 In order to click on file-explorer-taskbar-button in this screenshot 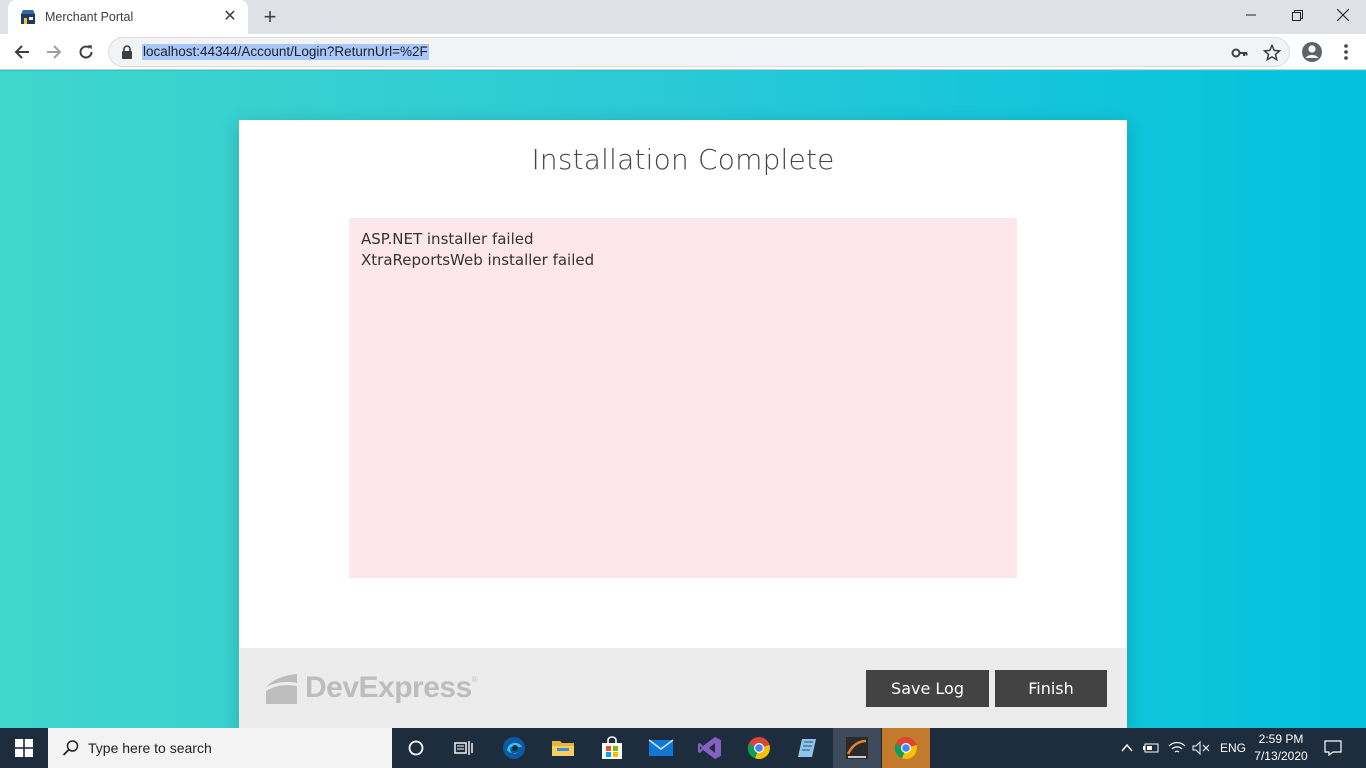, I will do `click(563, 748)`.